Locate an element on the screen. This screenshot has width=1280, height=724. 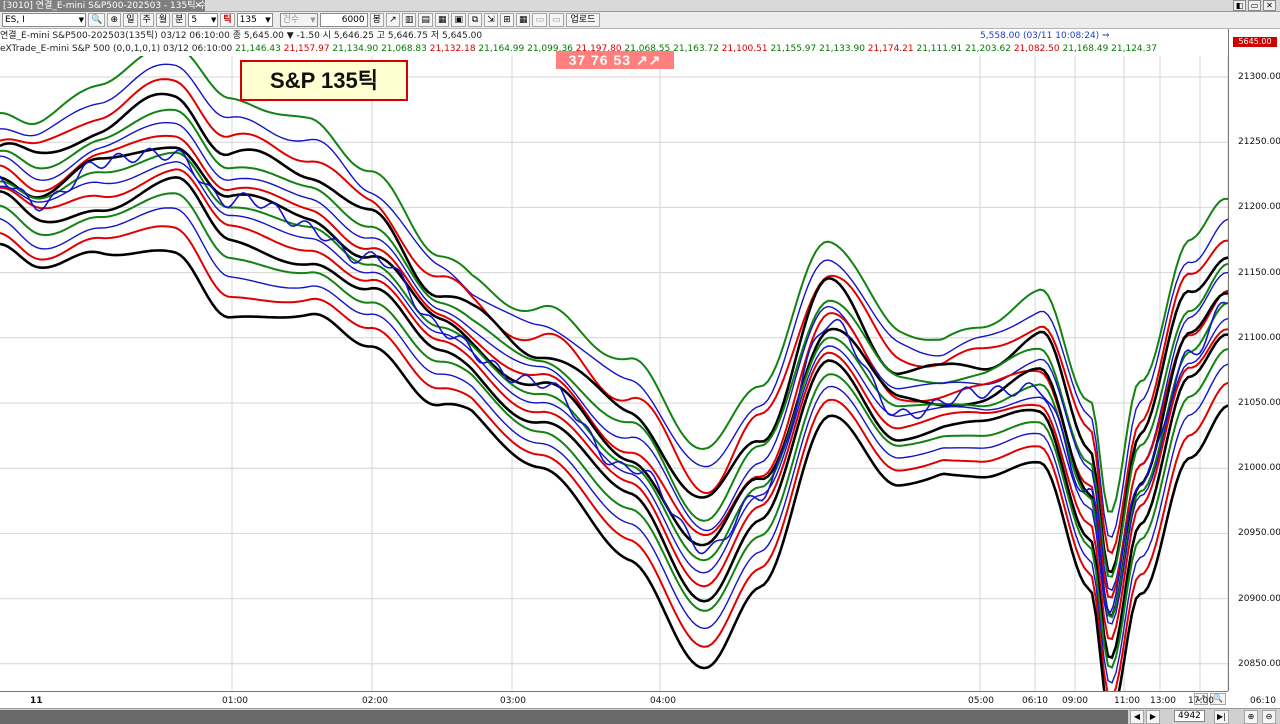
indicator-value: 21,111.91 is located at coordinates (938, 49).